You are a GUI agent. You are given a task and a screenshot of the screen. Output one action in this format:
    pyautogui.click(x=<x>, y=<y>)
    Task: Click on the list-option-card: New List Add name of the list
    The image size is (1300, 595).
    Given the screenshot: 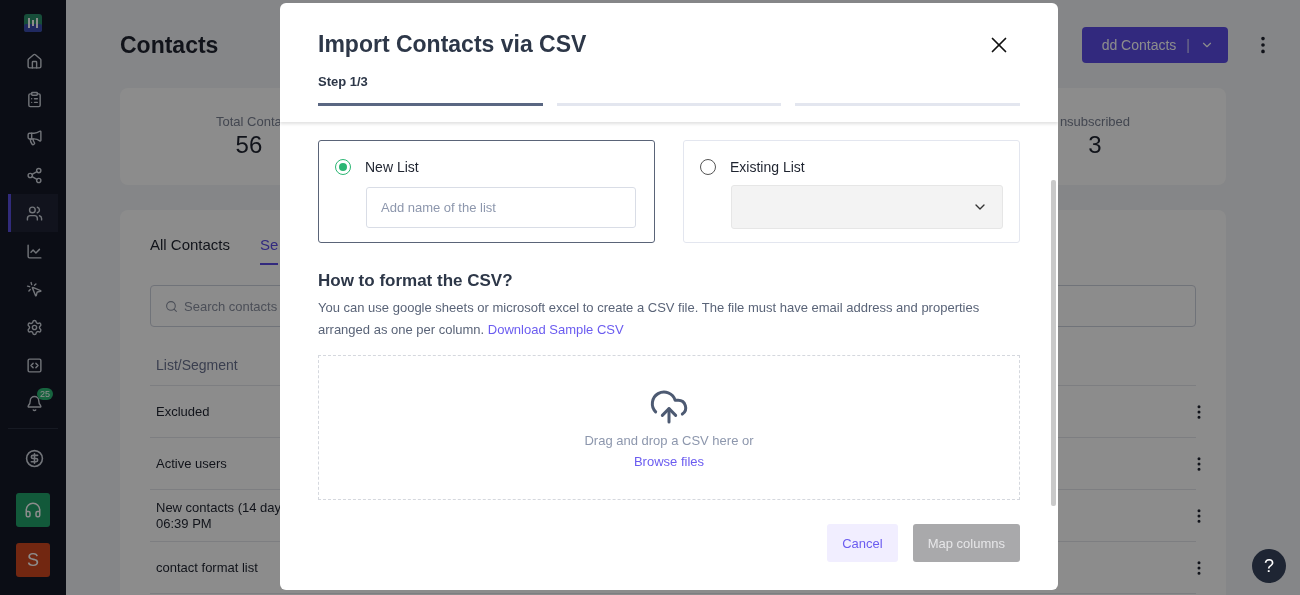 What is the action you would take?
    pyautogui.click(x=486, y=191)
    